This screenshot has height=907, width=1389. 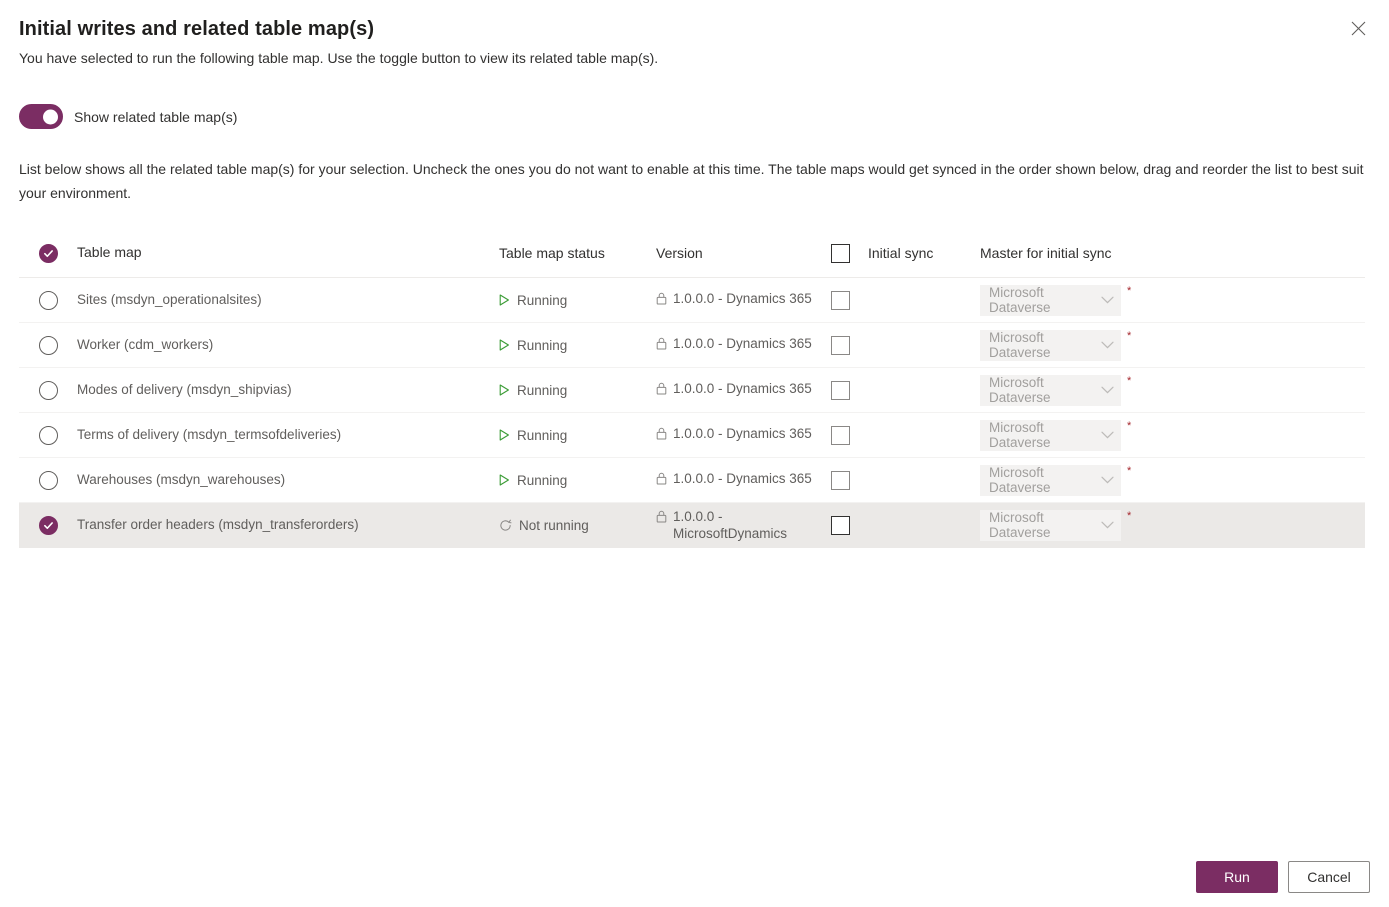 I want to click on select-all-cell, so click(x=48, y=253).